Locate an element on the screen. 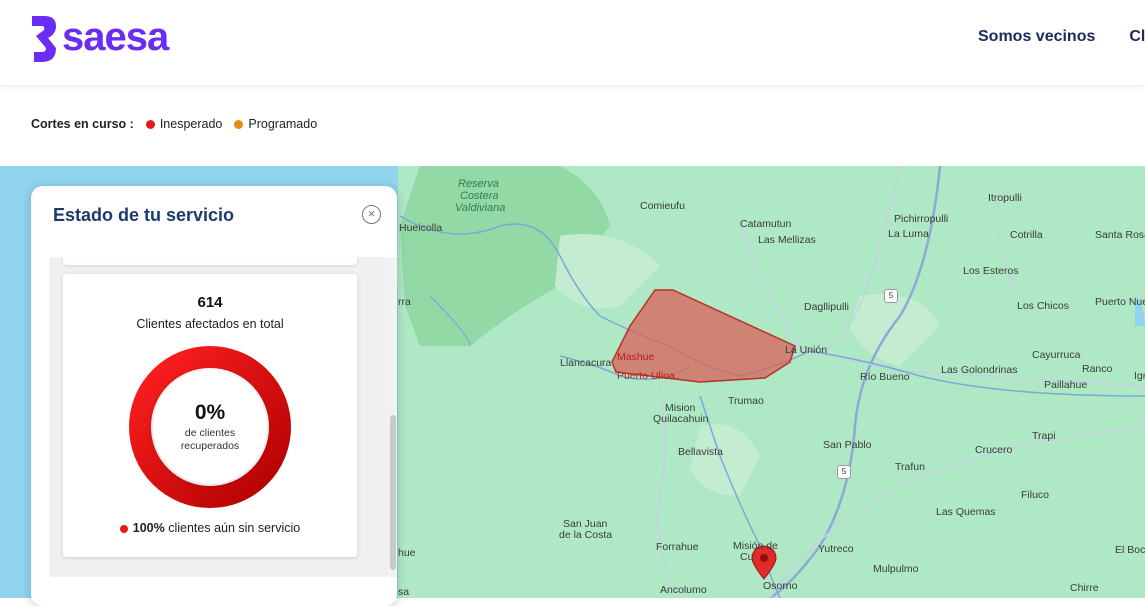  without-service-status: 100% clientes aún sin servicio is located at coordinates (210, 528).